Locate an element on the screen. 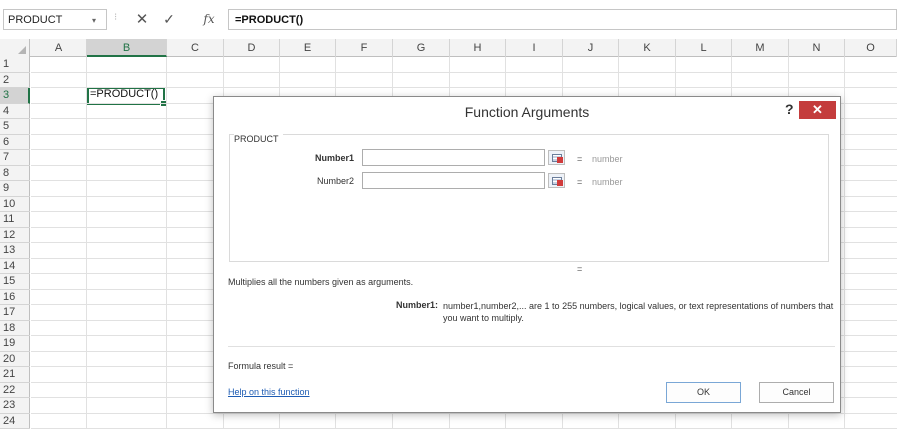  row-header: 7 is located at coordinates (15, 158).